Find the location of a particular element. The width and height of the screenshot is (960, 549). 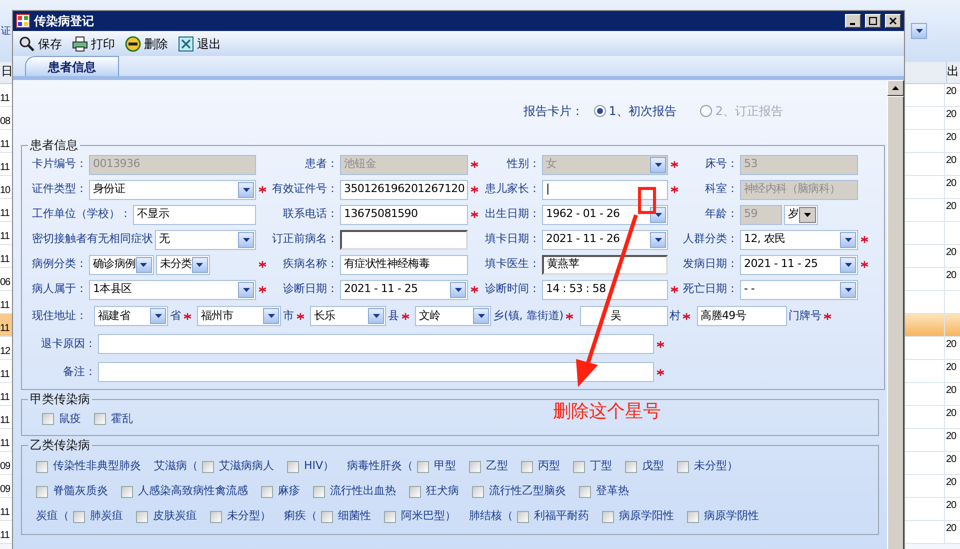

dropdown-field: 未分类 is located at coordinates (183, 264).